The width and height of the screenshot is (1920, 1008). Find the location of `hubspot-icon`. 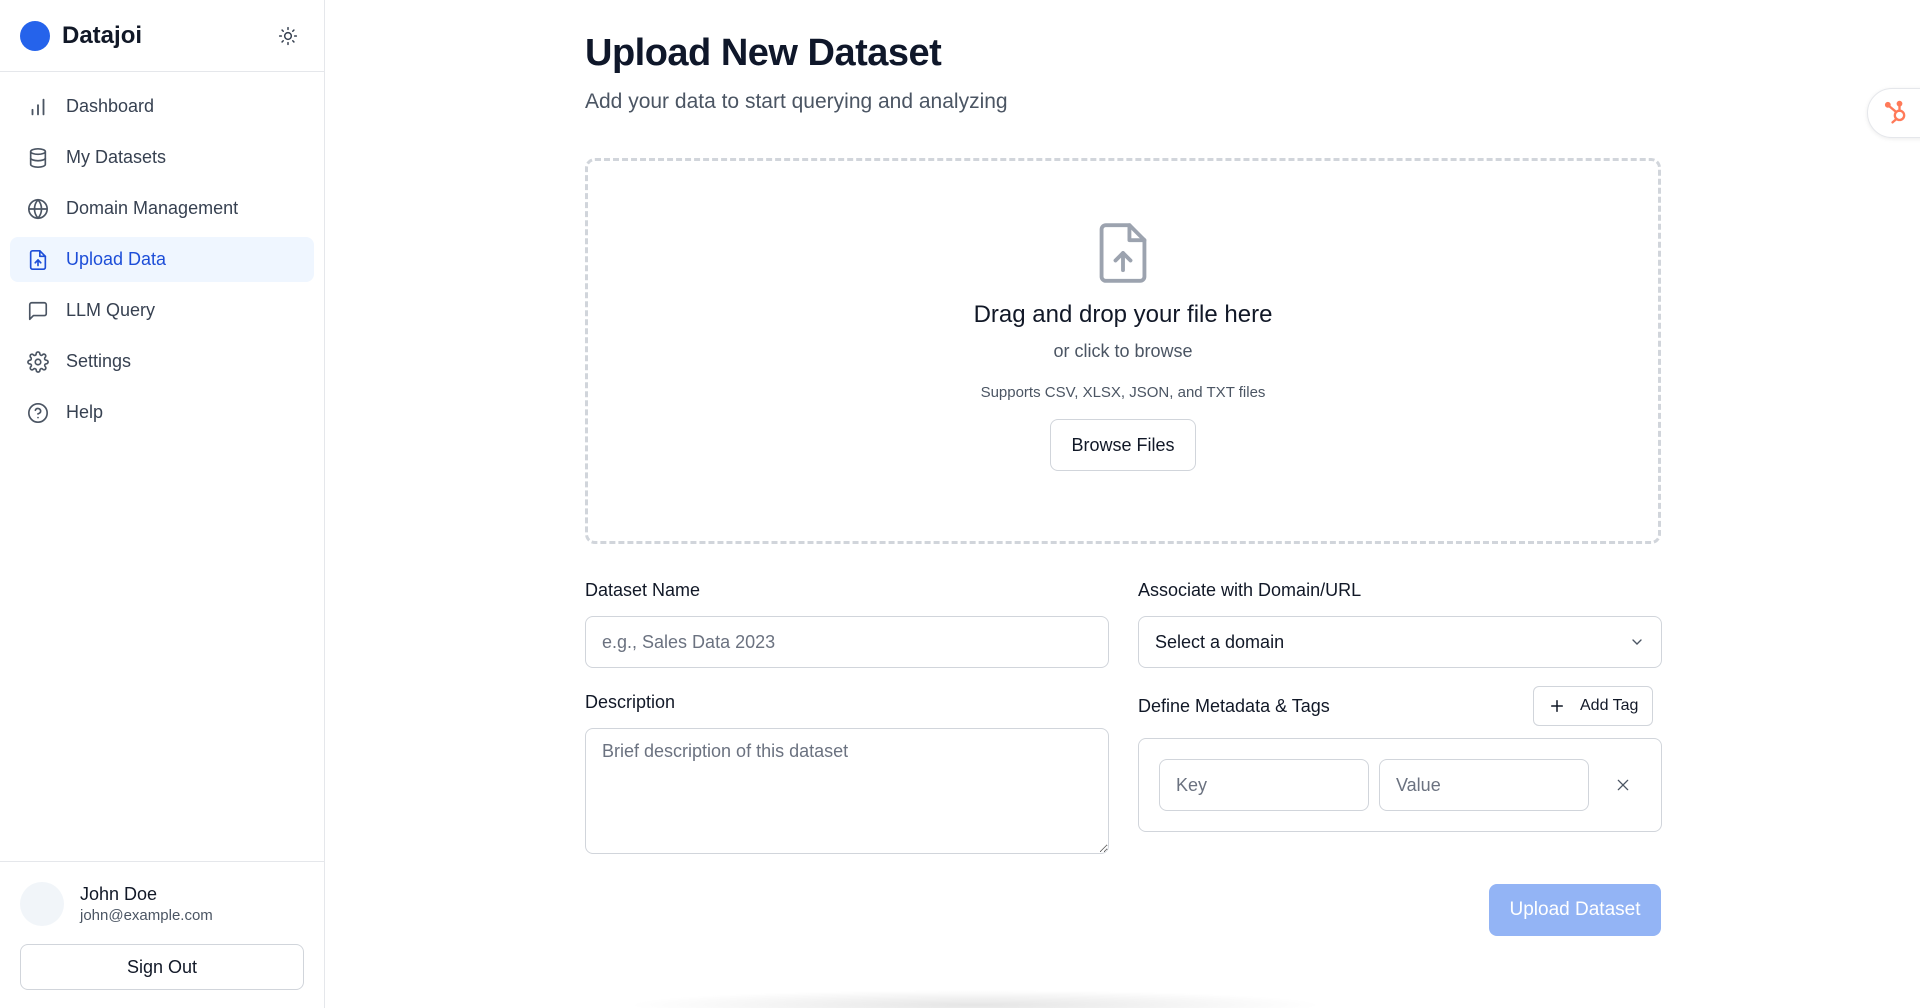

hubspot-icon is located at coordinates (1895, 112).